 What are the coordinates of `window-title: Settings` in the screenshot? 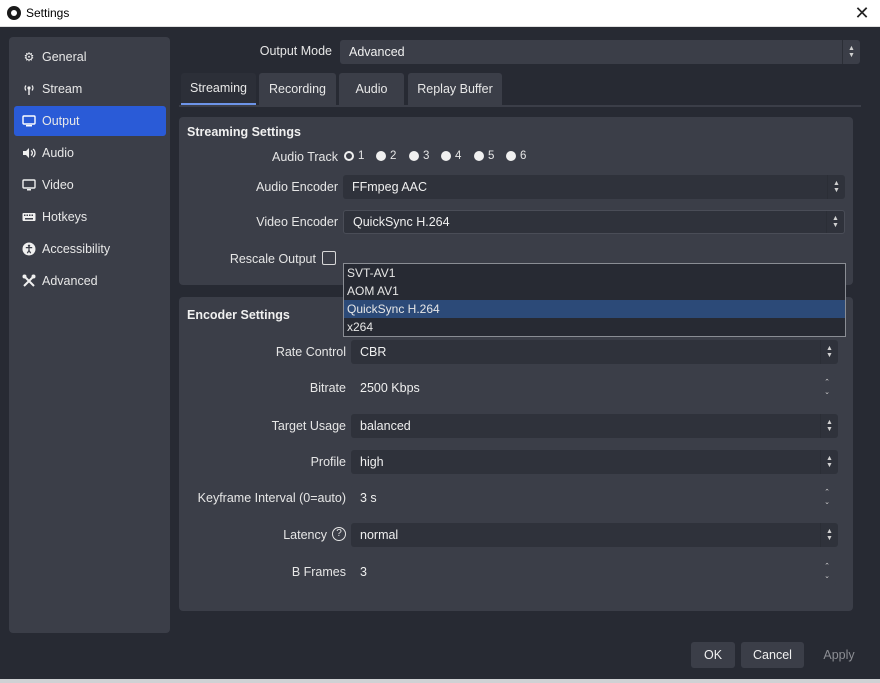 It's located at (48, 13).